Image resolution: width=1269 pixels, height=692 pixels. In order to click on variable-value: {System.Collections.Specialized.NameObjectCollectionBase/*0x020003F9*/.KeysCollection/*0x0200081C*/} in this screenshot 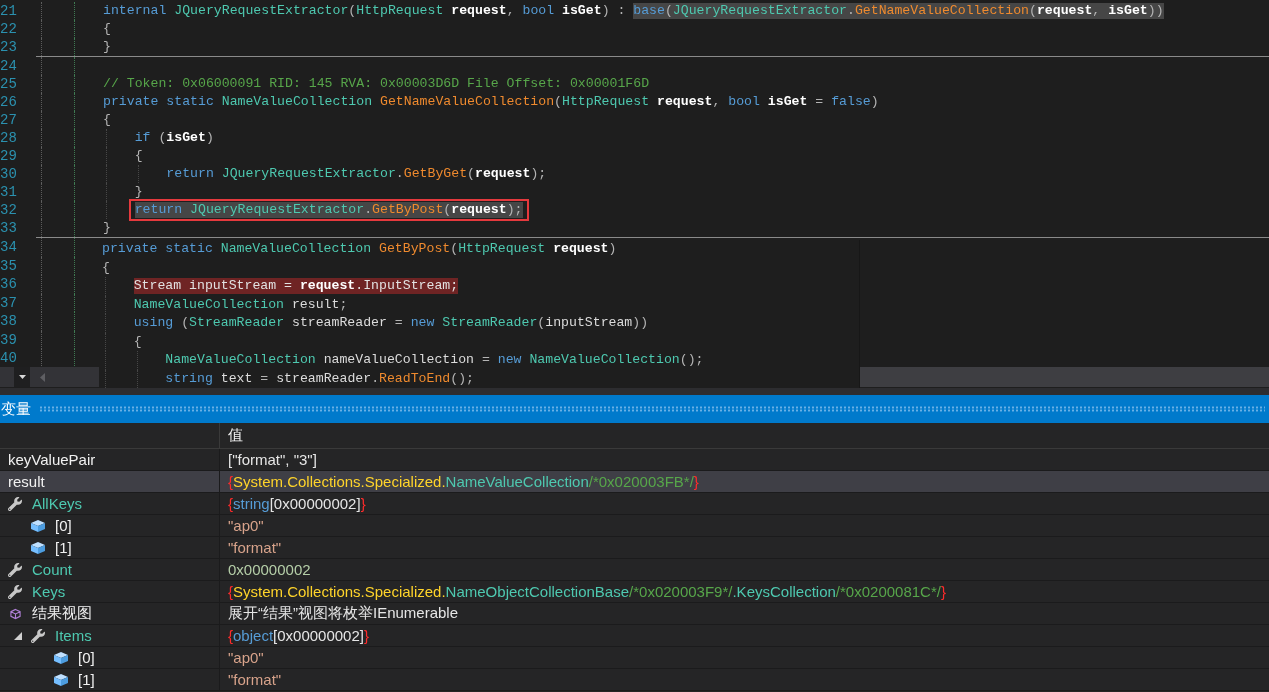, I will do `click(587, 591)`.